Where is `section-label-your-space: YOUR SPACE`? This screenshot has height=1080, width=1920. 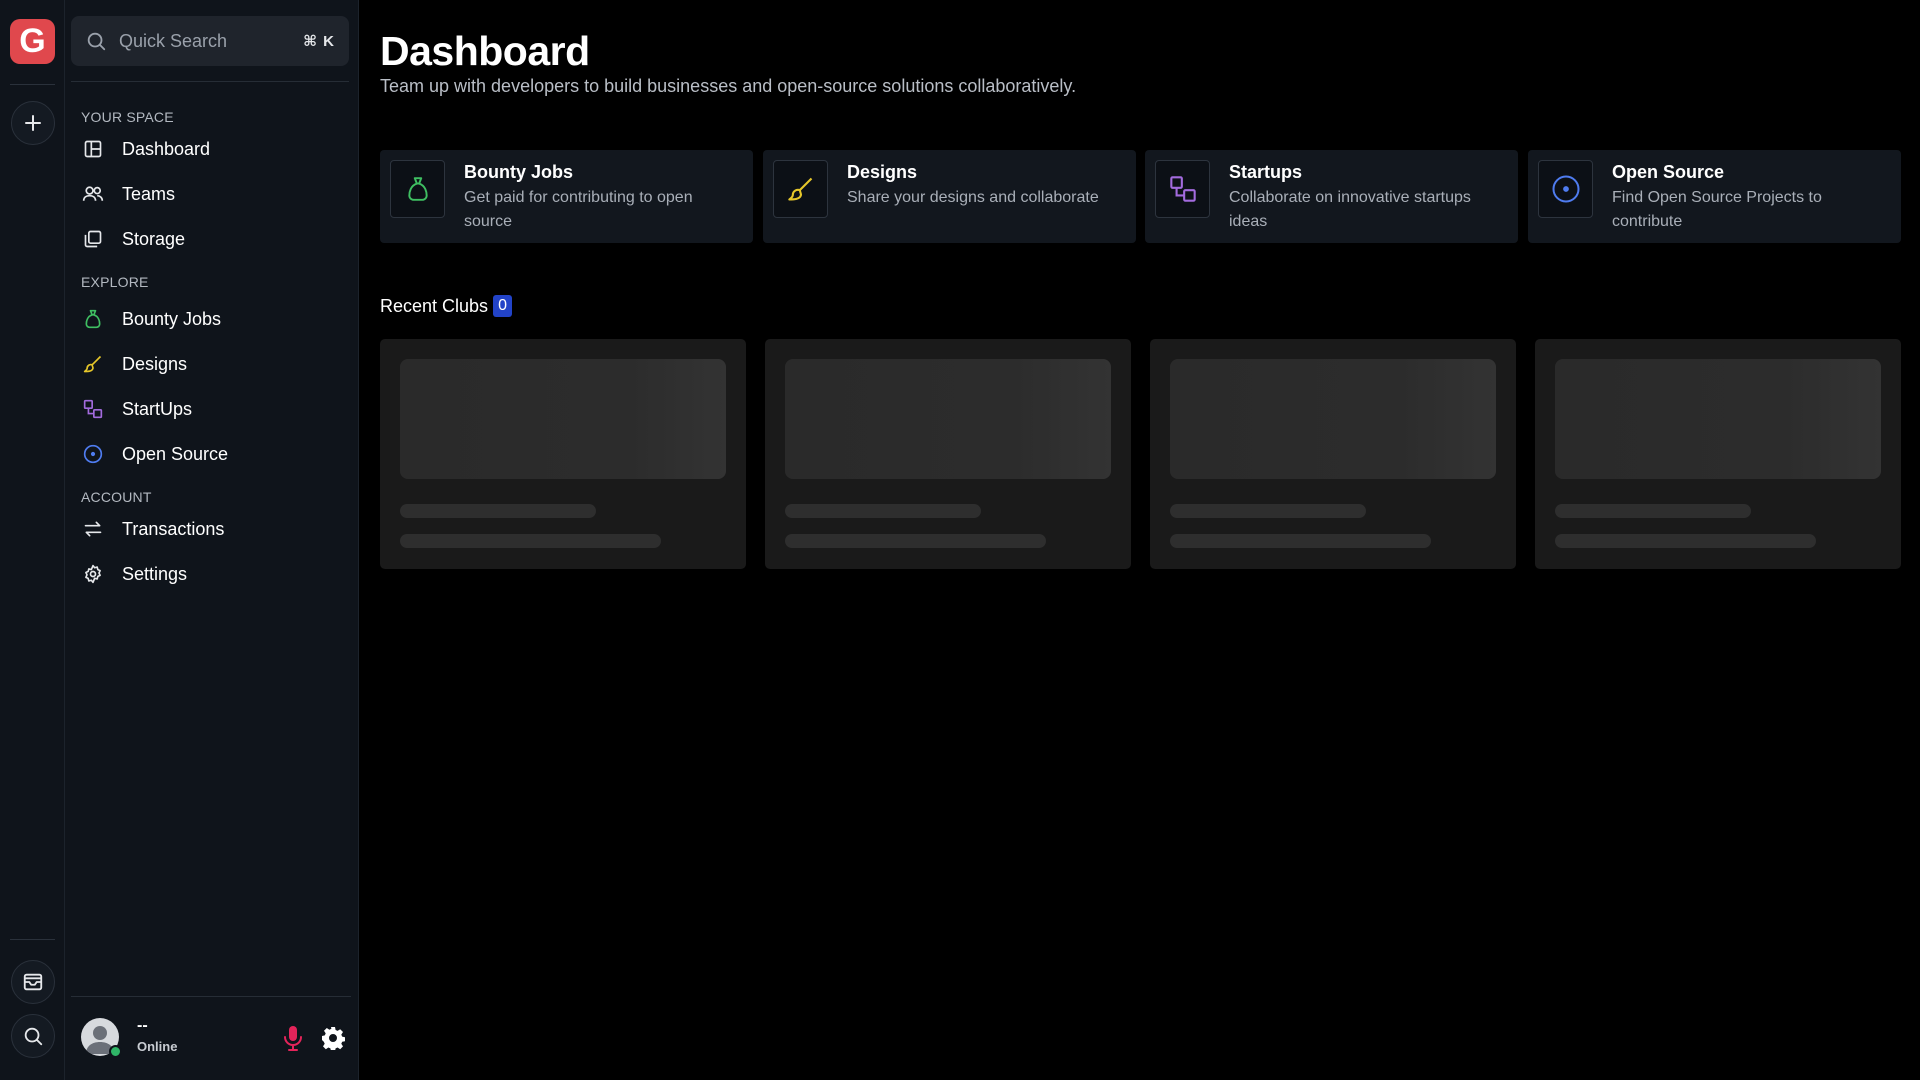
section-label-your-space: YOUR SPACE is located at coordinates (127, 117).